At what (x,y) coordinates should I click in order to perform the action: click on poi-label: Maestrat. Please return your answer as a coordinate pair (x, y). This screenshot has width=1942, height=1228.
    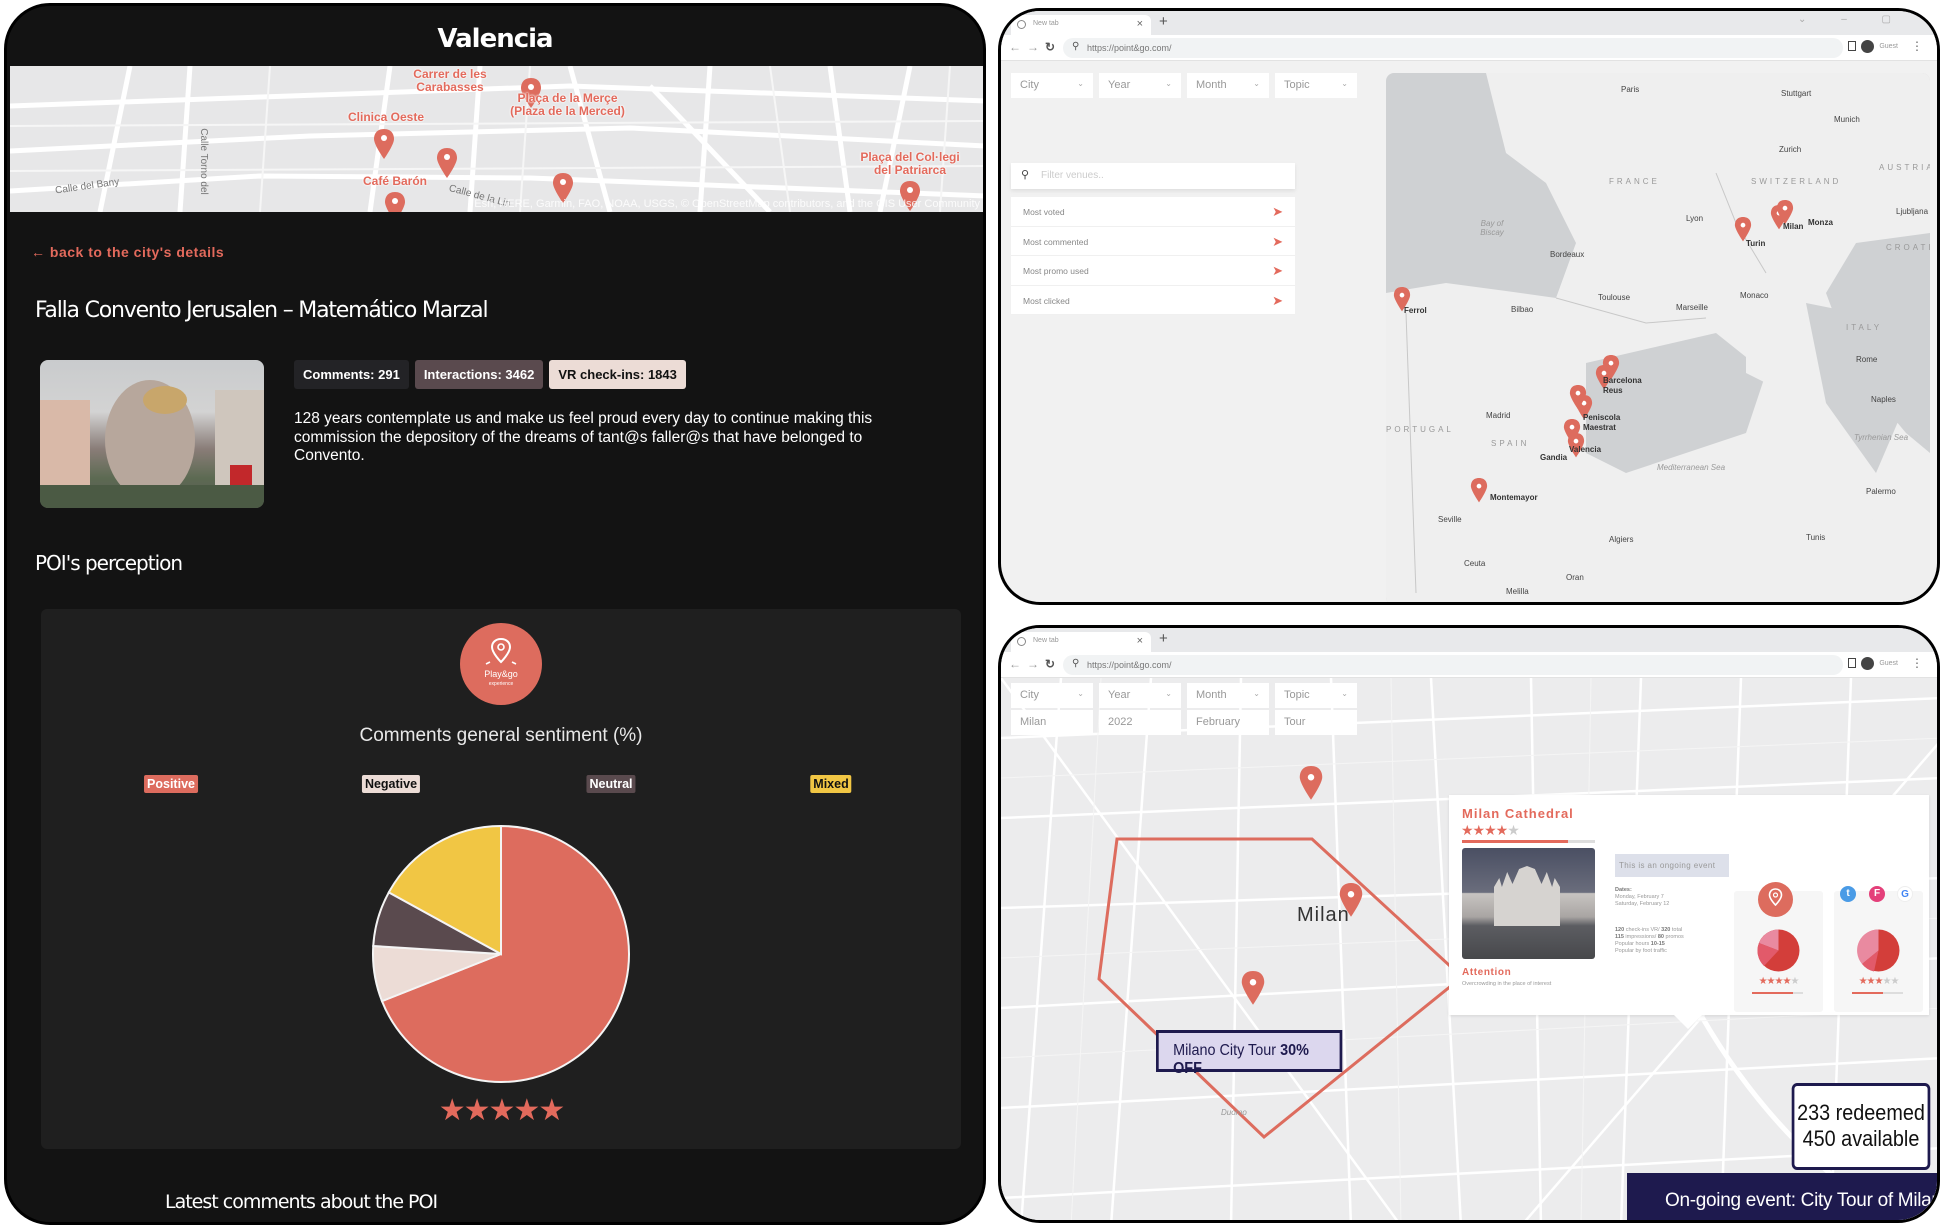
    Looking at the image, I should click on (1599, 427).